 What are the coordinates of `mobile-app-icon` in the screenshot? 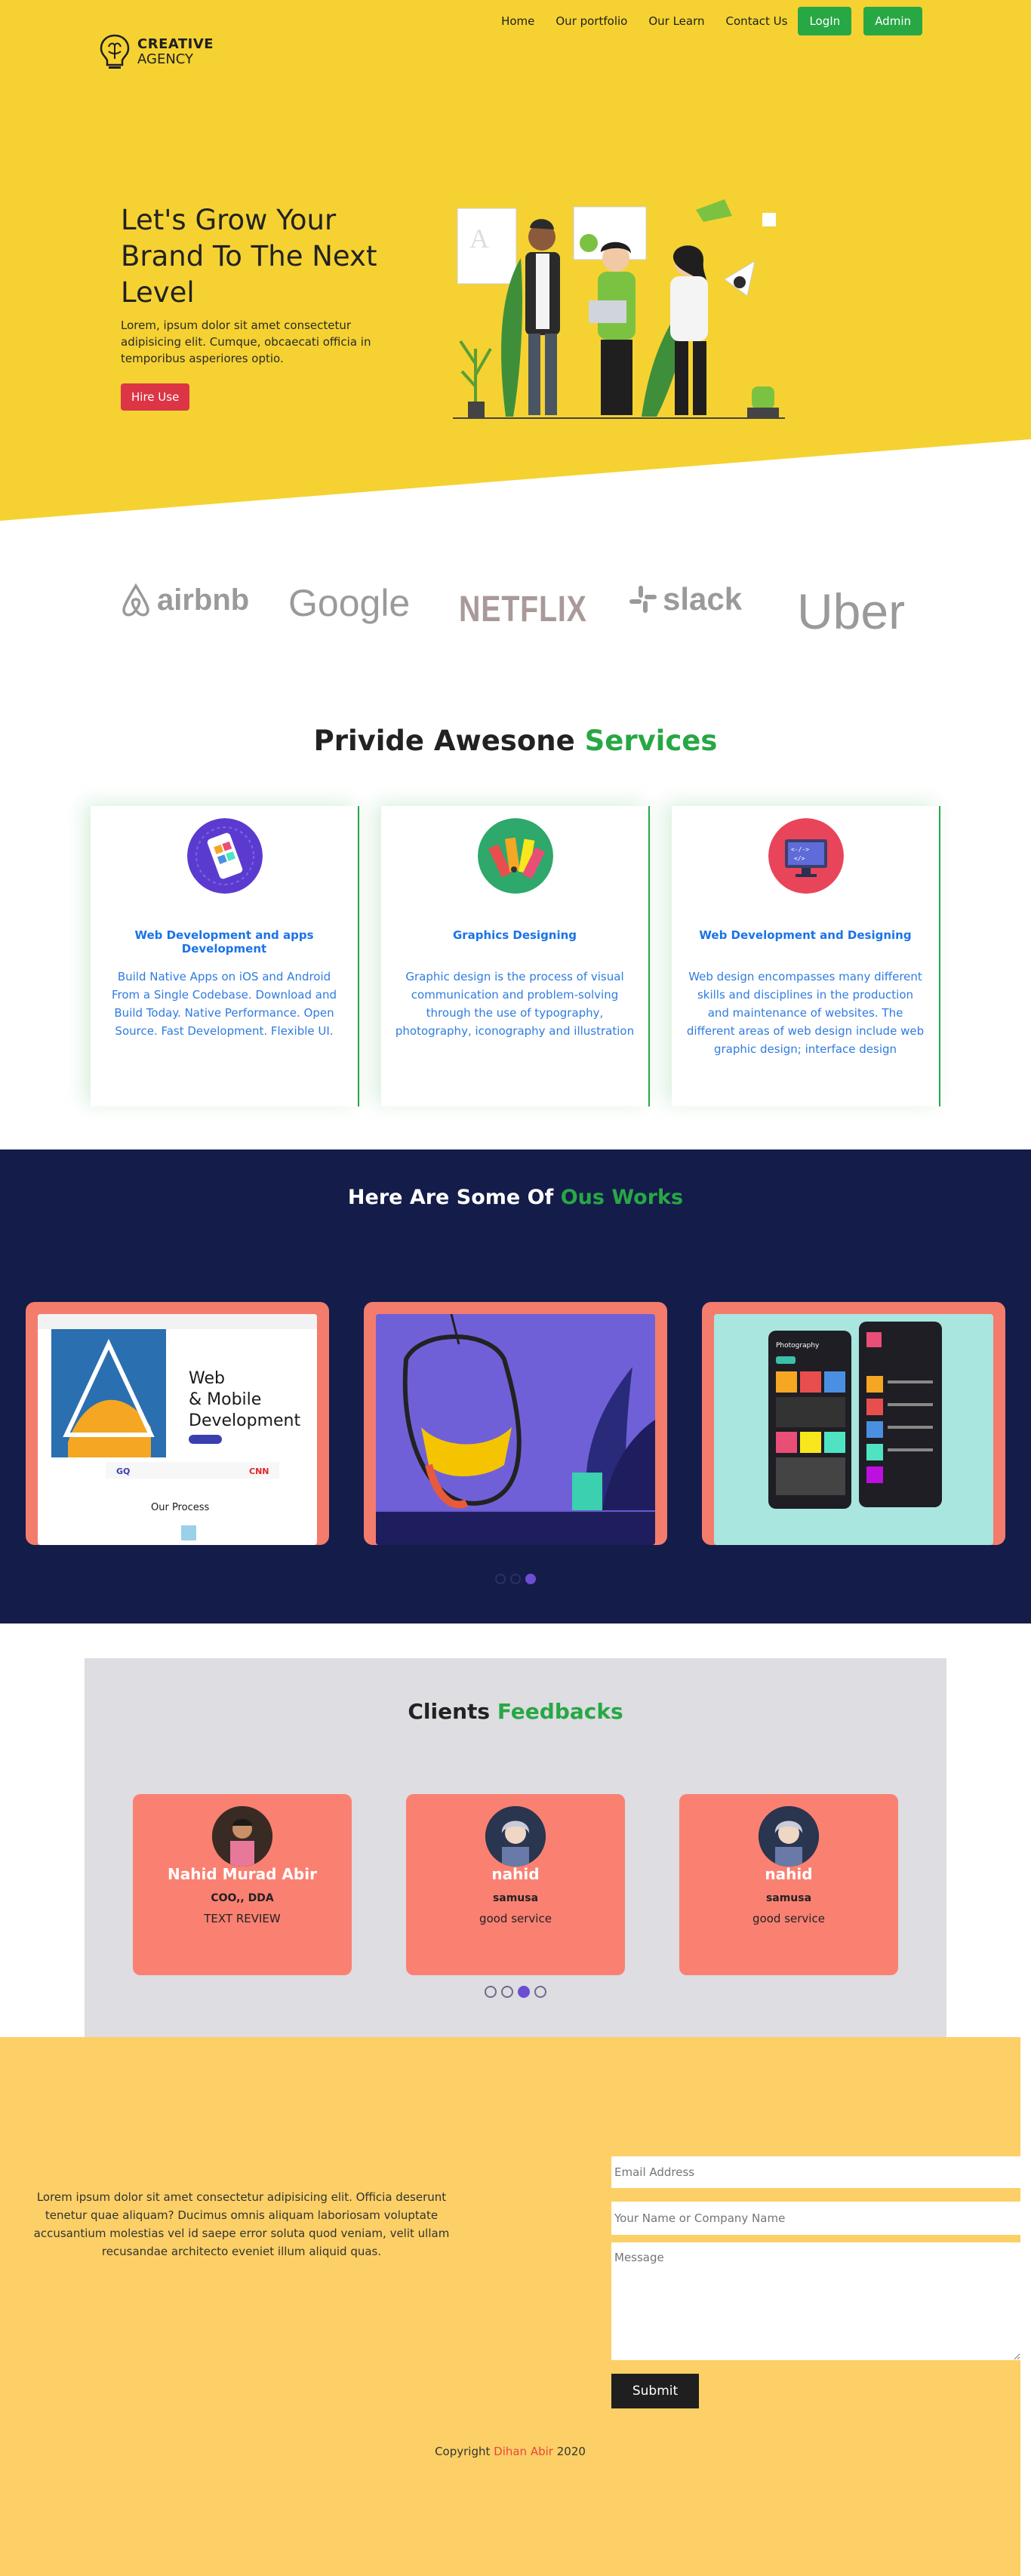 It's located at (225, 856).